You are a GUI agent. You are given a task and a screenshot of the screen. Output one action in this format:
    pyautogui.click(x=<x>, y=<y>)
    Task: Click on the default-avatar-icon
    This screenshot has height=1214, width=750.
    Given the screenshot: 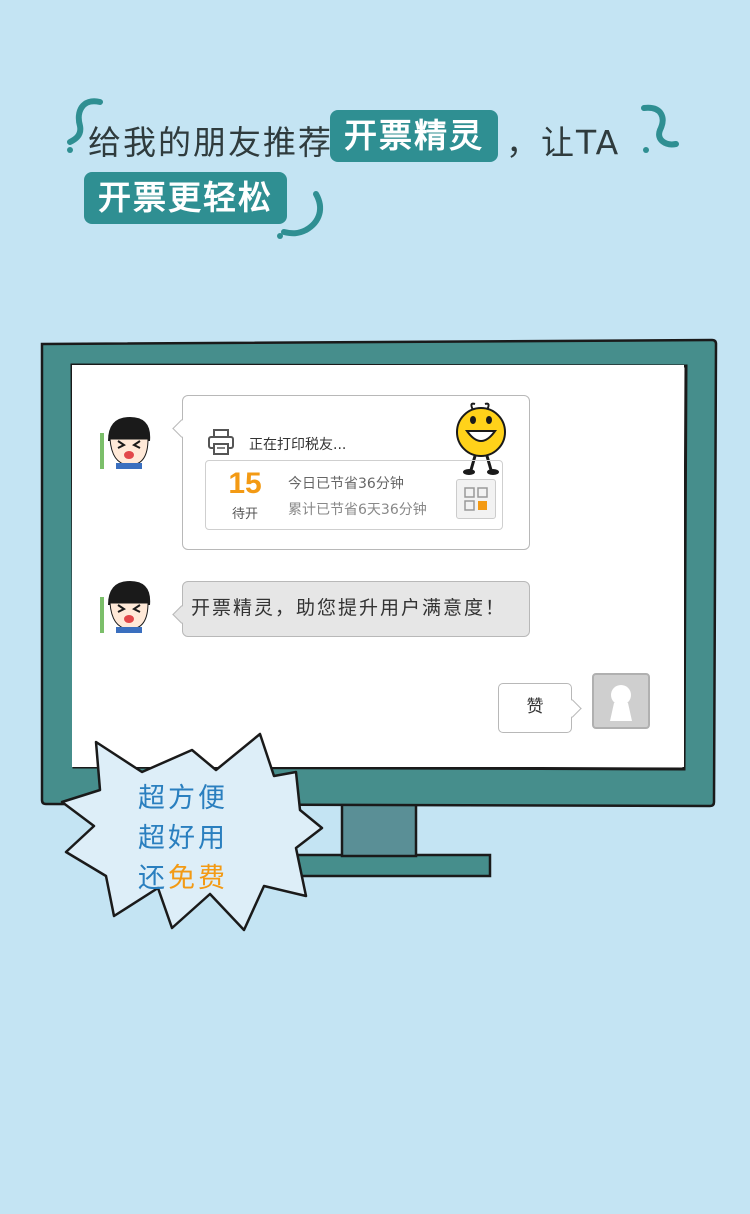 What is the action you would take?
    pyautogui.click(x=621, y=701)
    